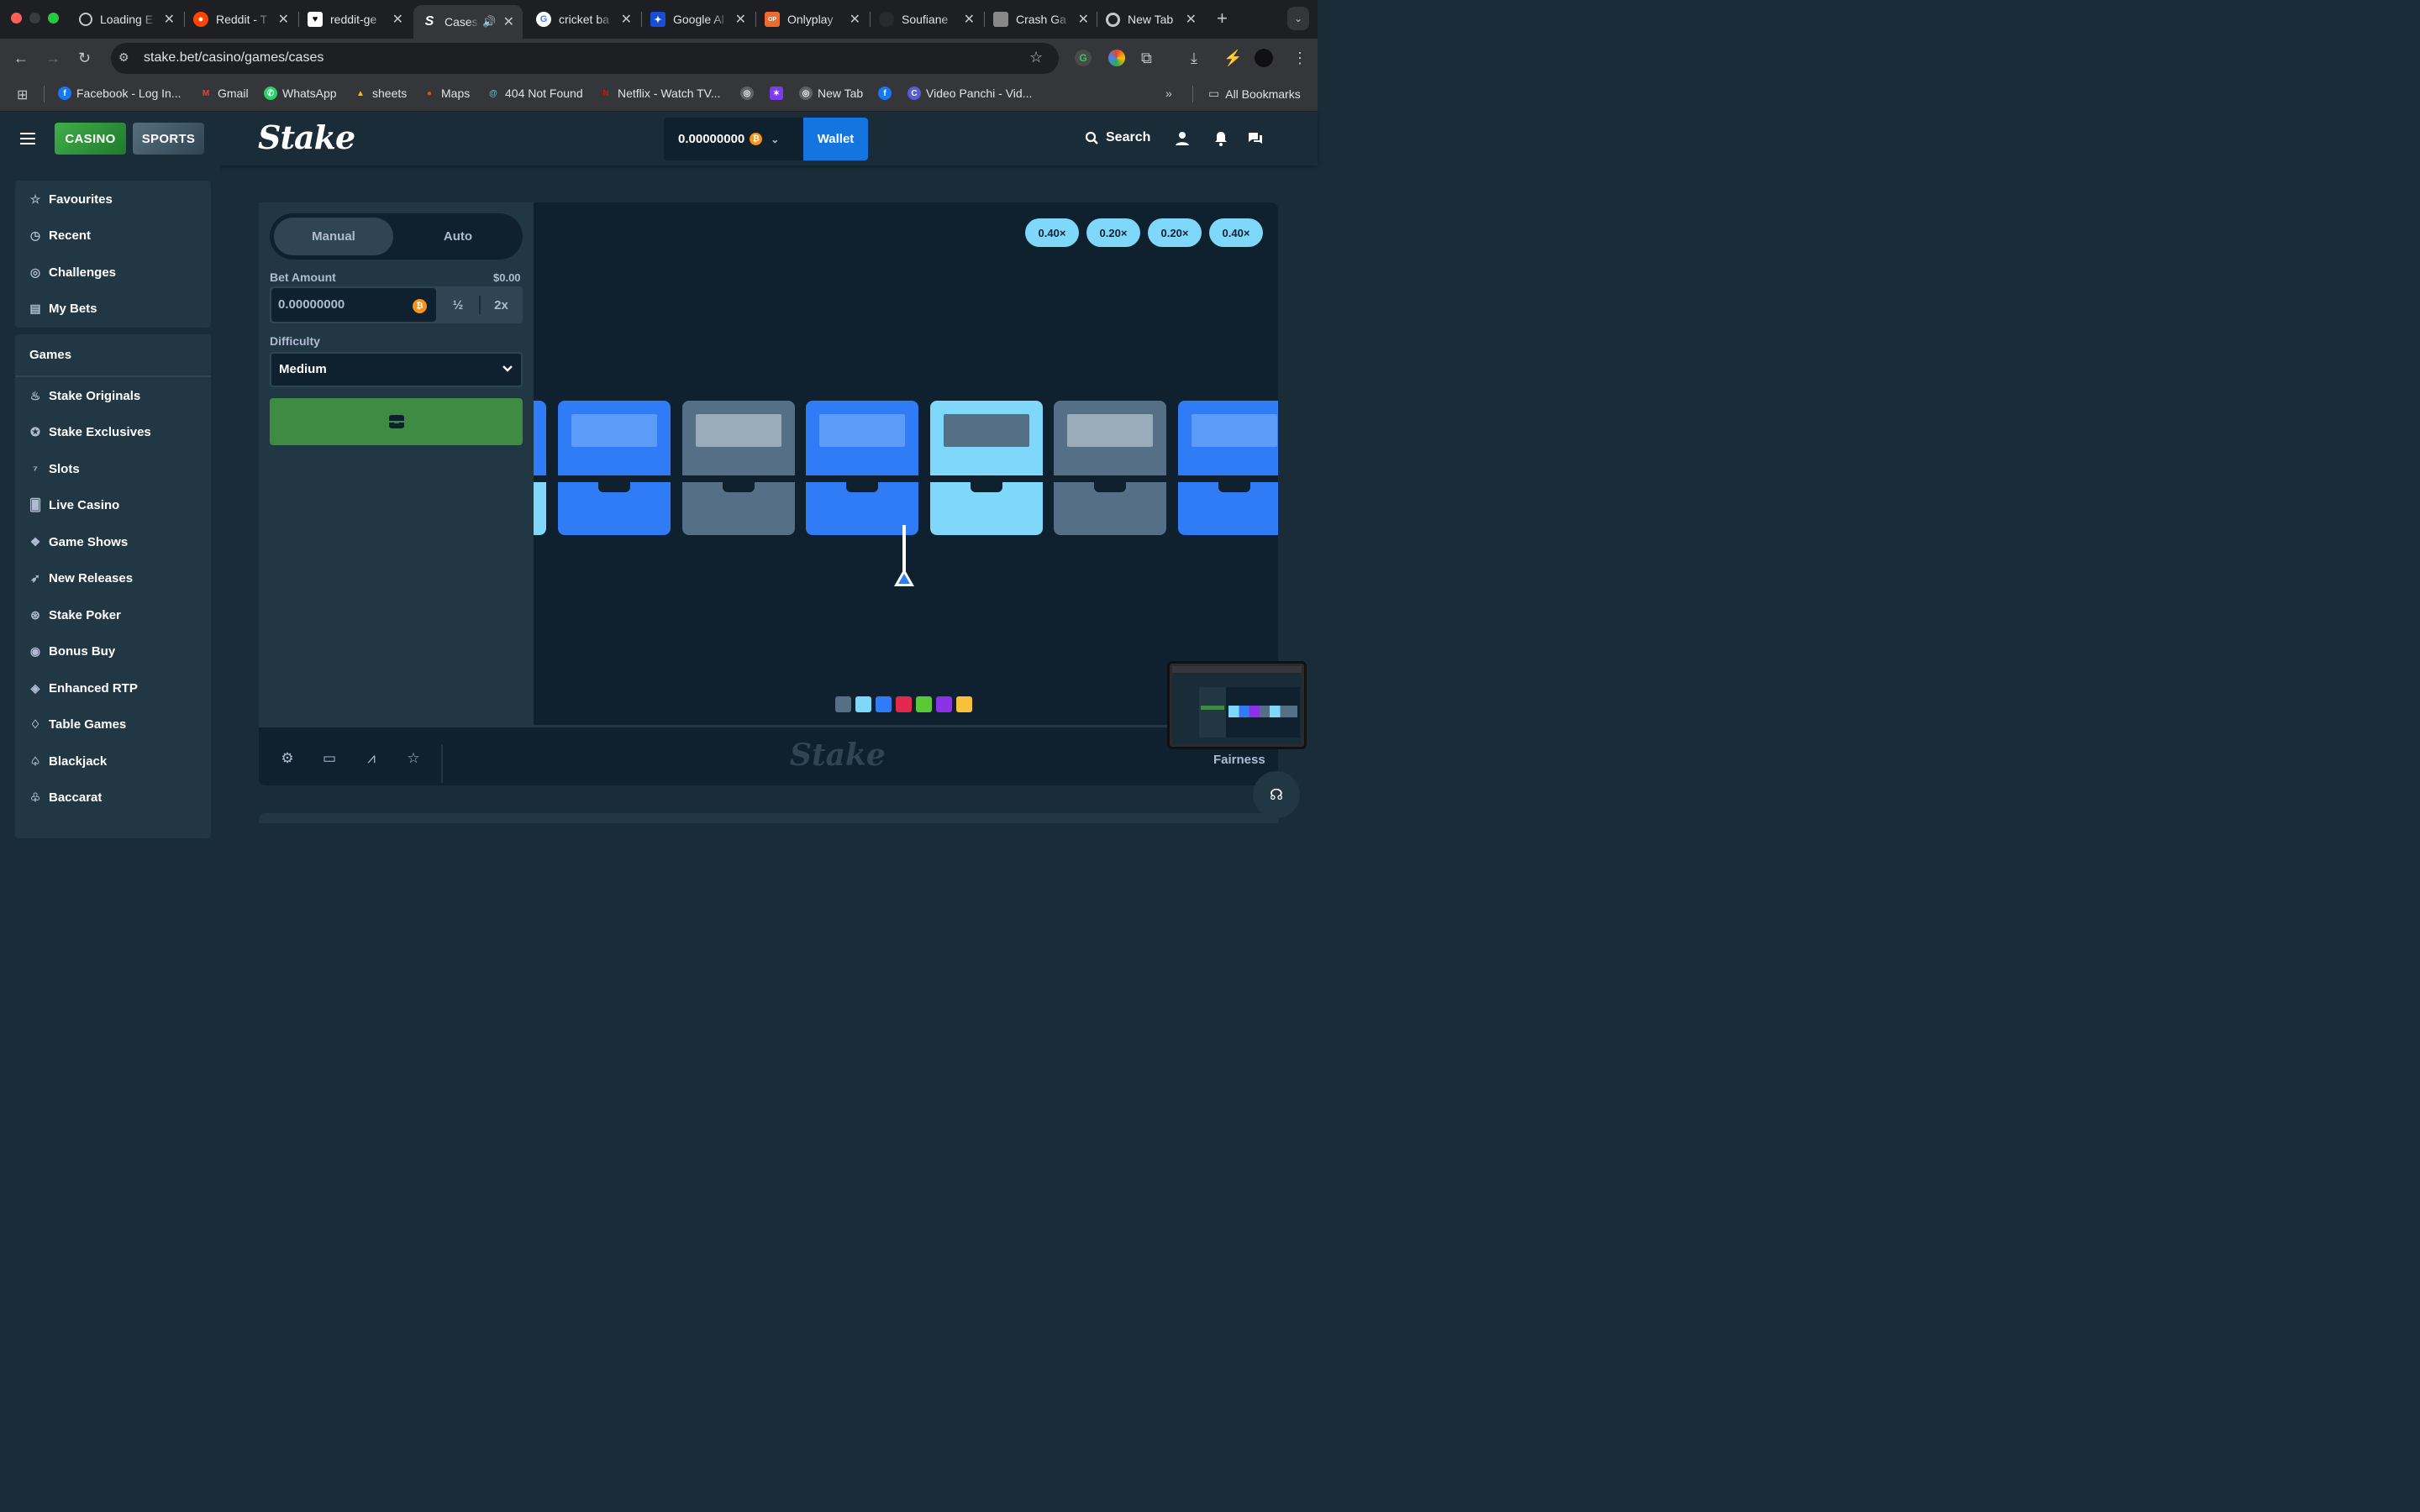 This screenshot has height=1512, width=2420. I want to click on wallet-button: Wallet, so click(835, 139).